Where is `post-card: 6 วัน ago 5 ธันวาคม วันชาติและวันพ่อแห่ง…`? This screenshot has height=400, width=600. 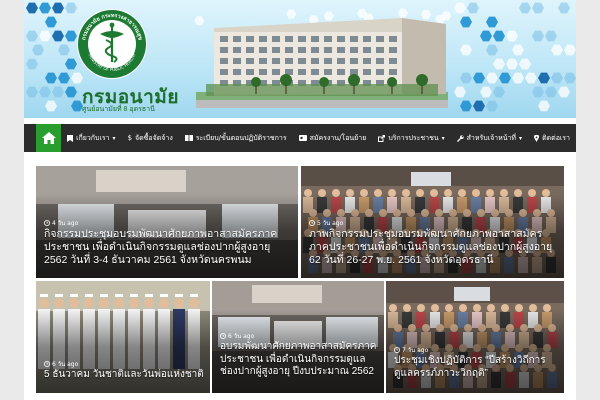
post-card: 6 วัน ago 5 ธันวาคม วันชาติและวันพ่อแห่ง… is located at coordinates (123, 337).